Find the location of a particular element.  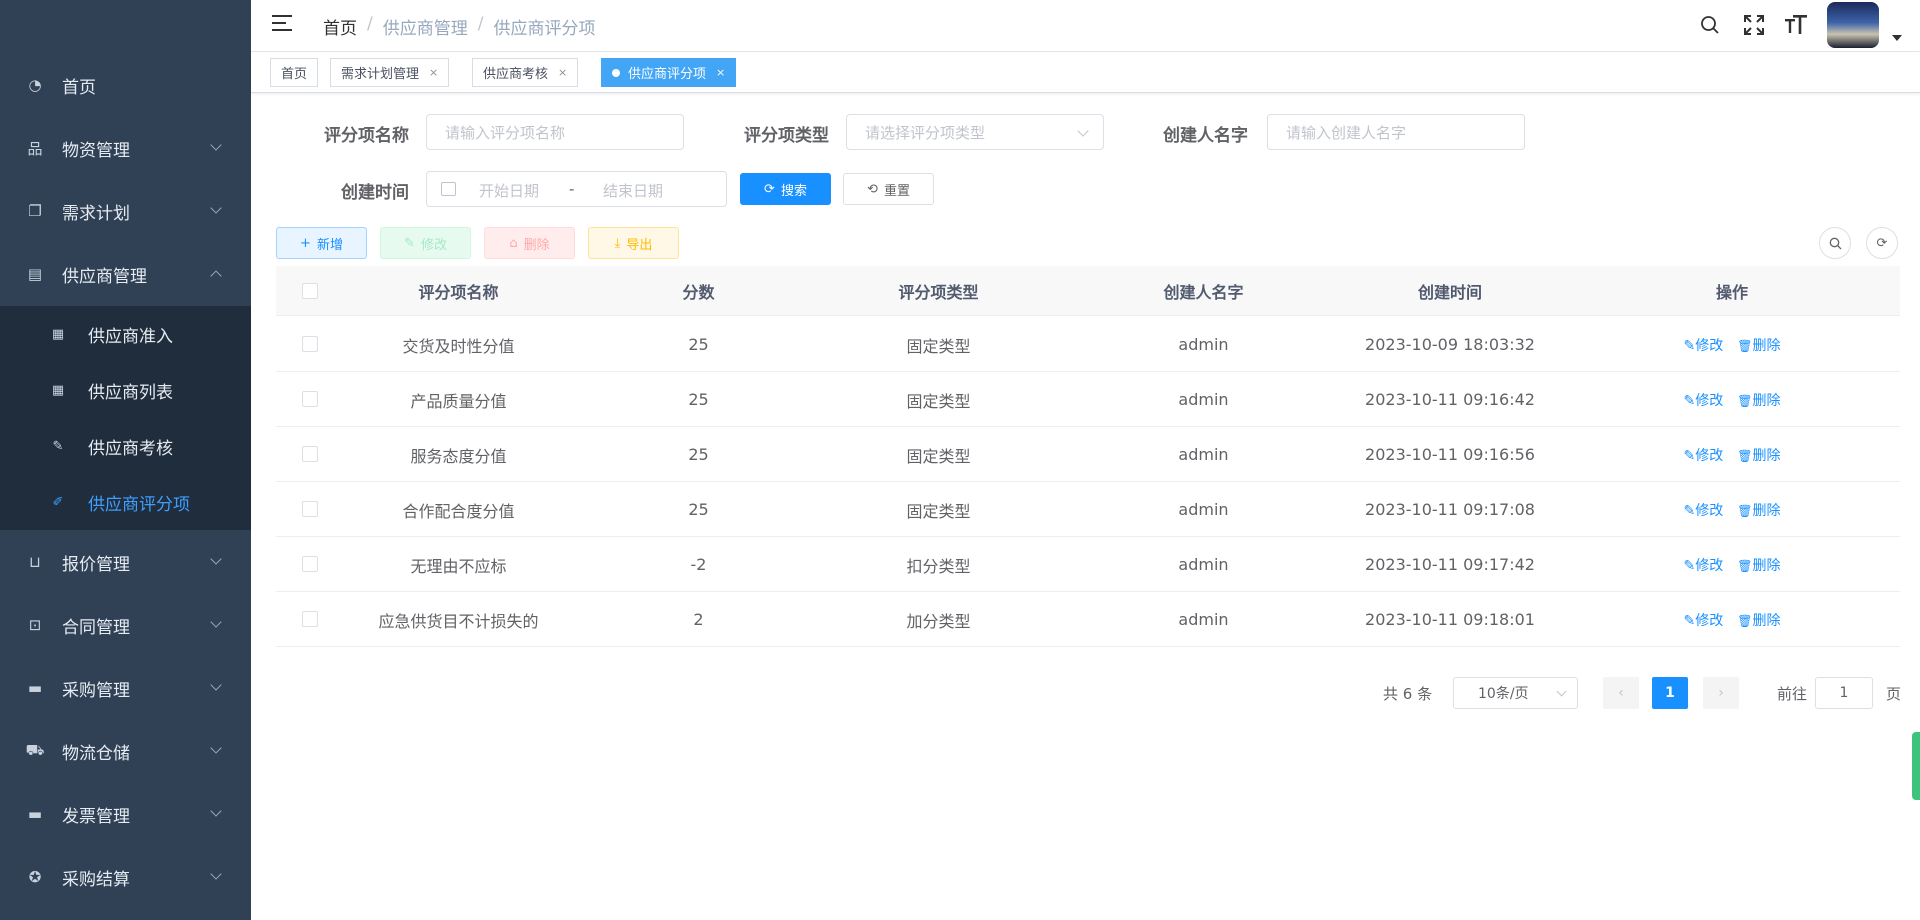

add-button: + 新增 is located at coordinates (321, 243).